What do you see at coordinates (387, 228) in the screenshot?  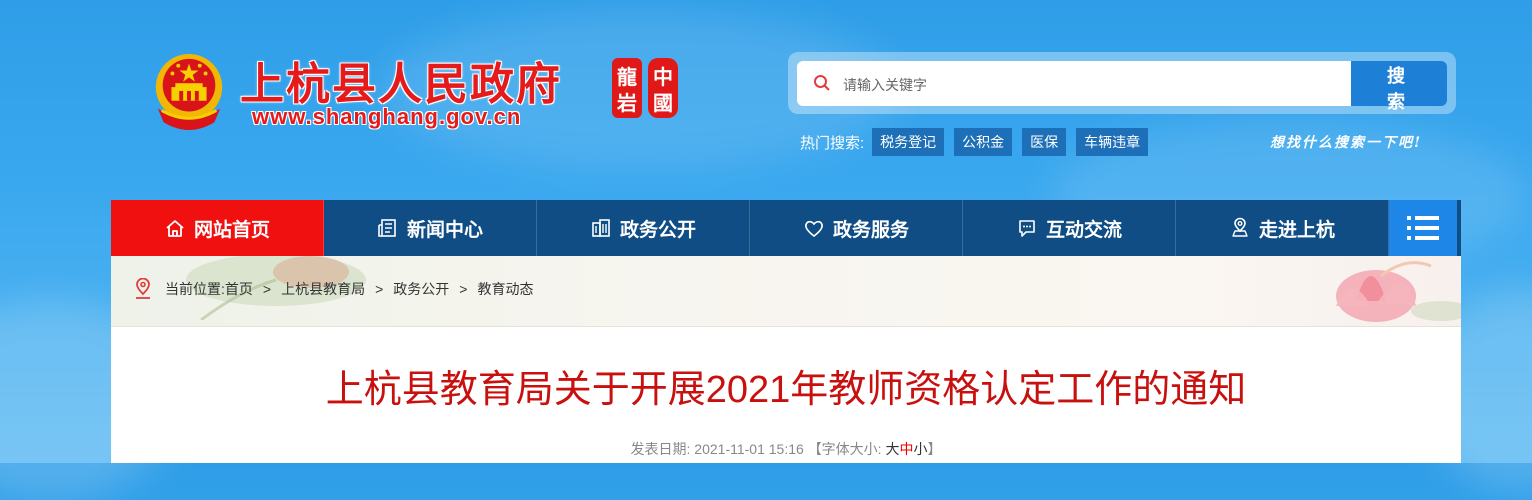 I see `news-icon` at bounding box center [387, 228].